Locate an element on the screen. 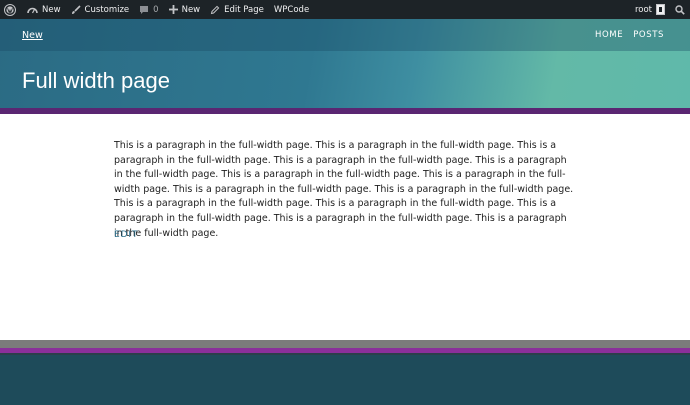  comment-icon is located at coordinates (144, 9).